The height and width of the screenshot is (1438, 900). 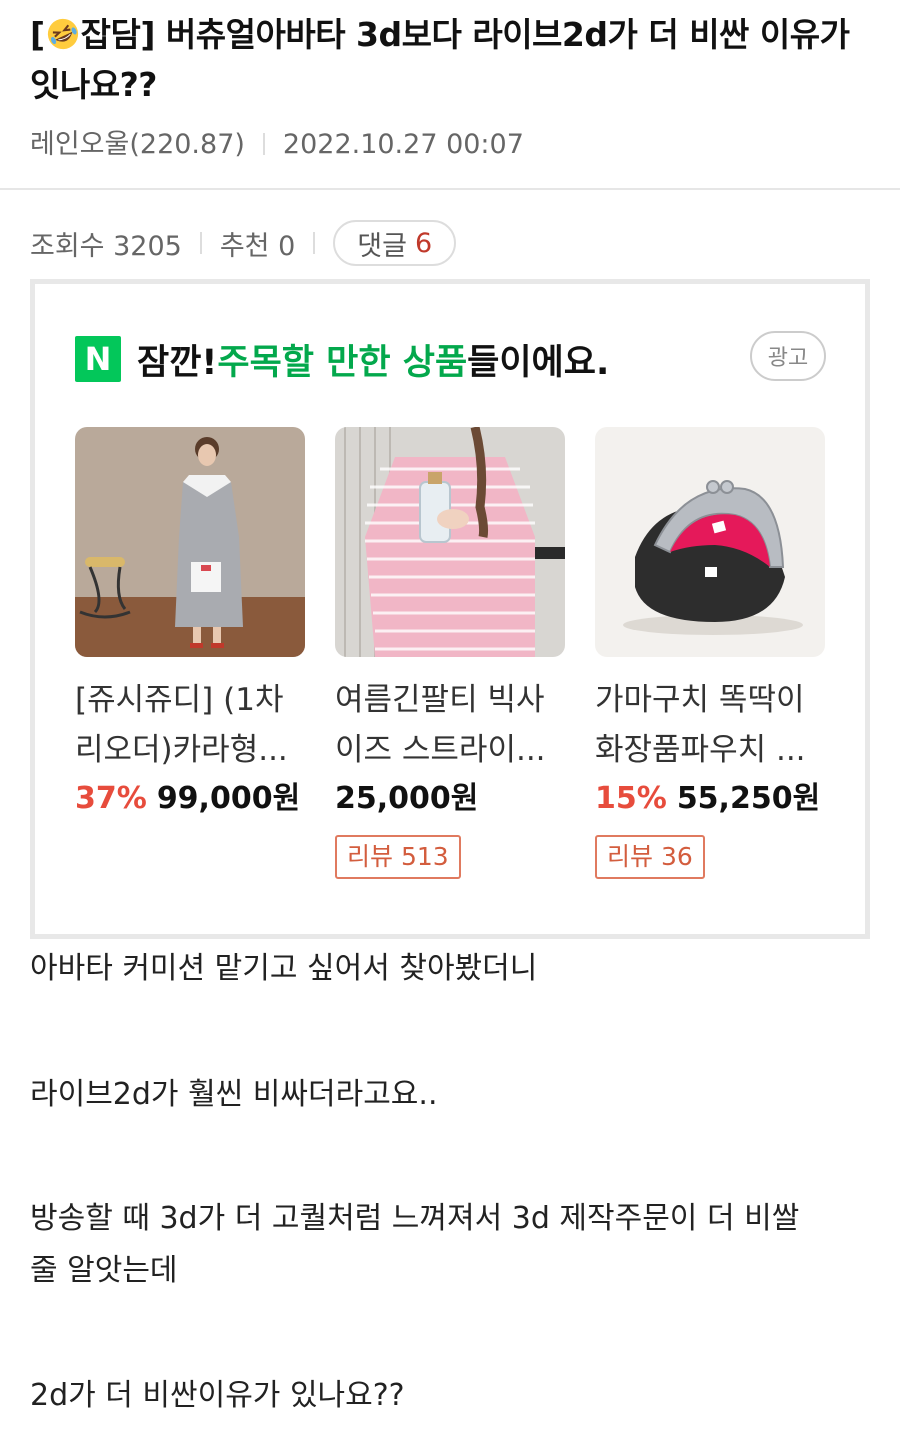 I want to click on product-image-striped-tee, so click(x=450, y=542).